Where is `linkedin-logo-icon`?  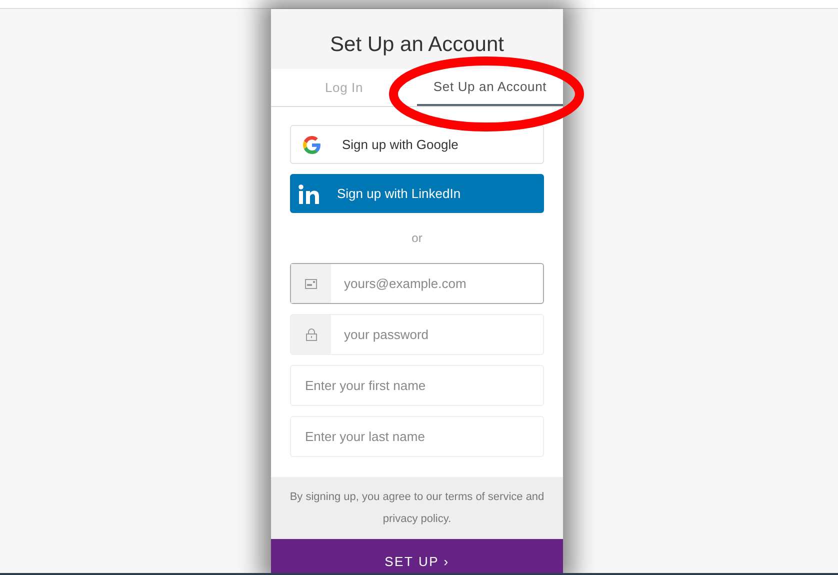 linkedin-logo-icon is located at coordinates (309, 194).